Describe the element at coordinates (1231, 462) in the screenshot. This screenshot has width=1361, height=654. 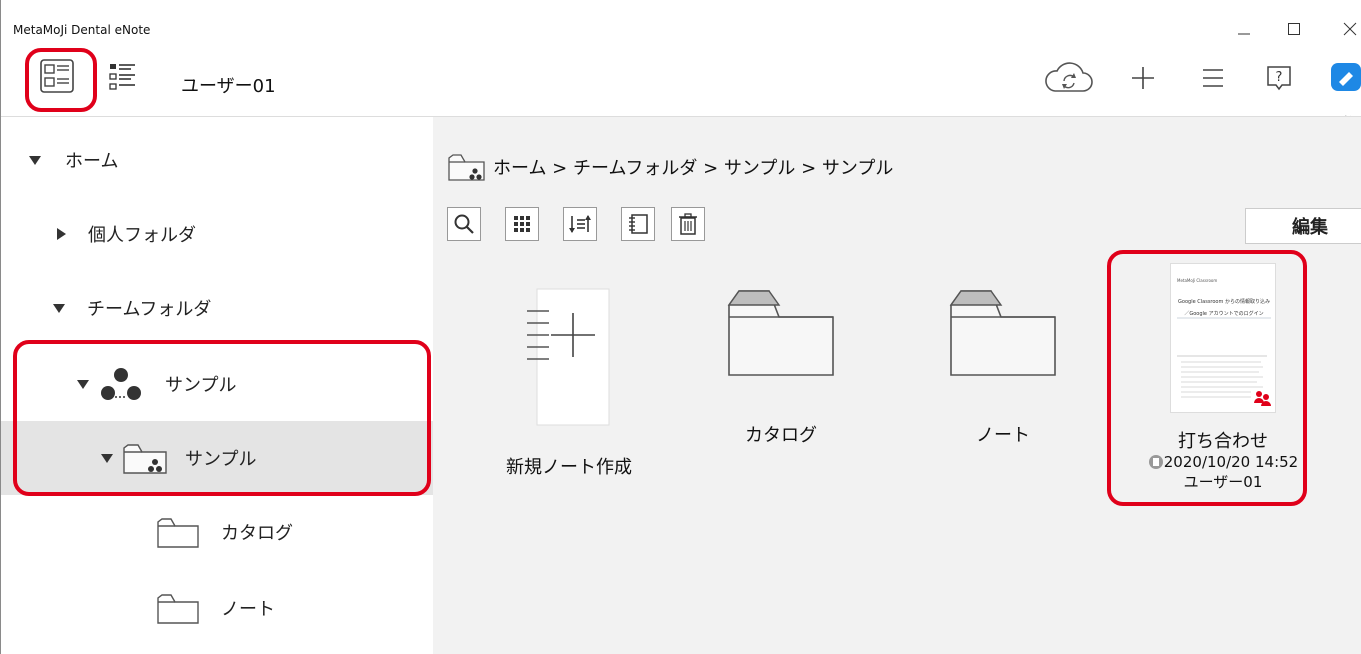
I see `item-date: 2020/10/20 14:52` at that location.